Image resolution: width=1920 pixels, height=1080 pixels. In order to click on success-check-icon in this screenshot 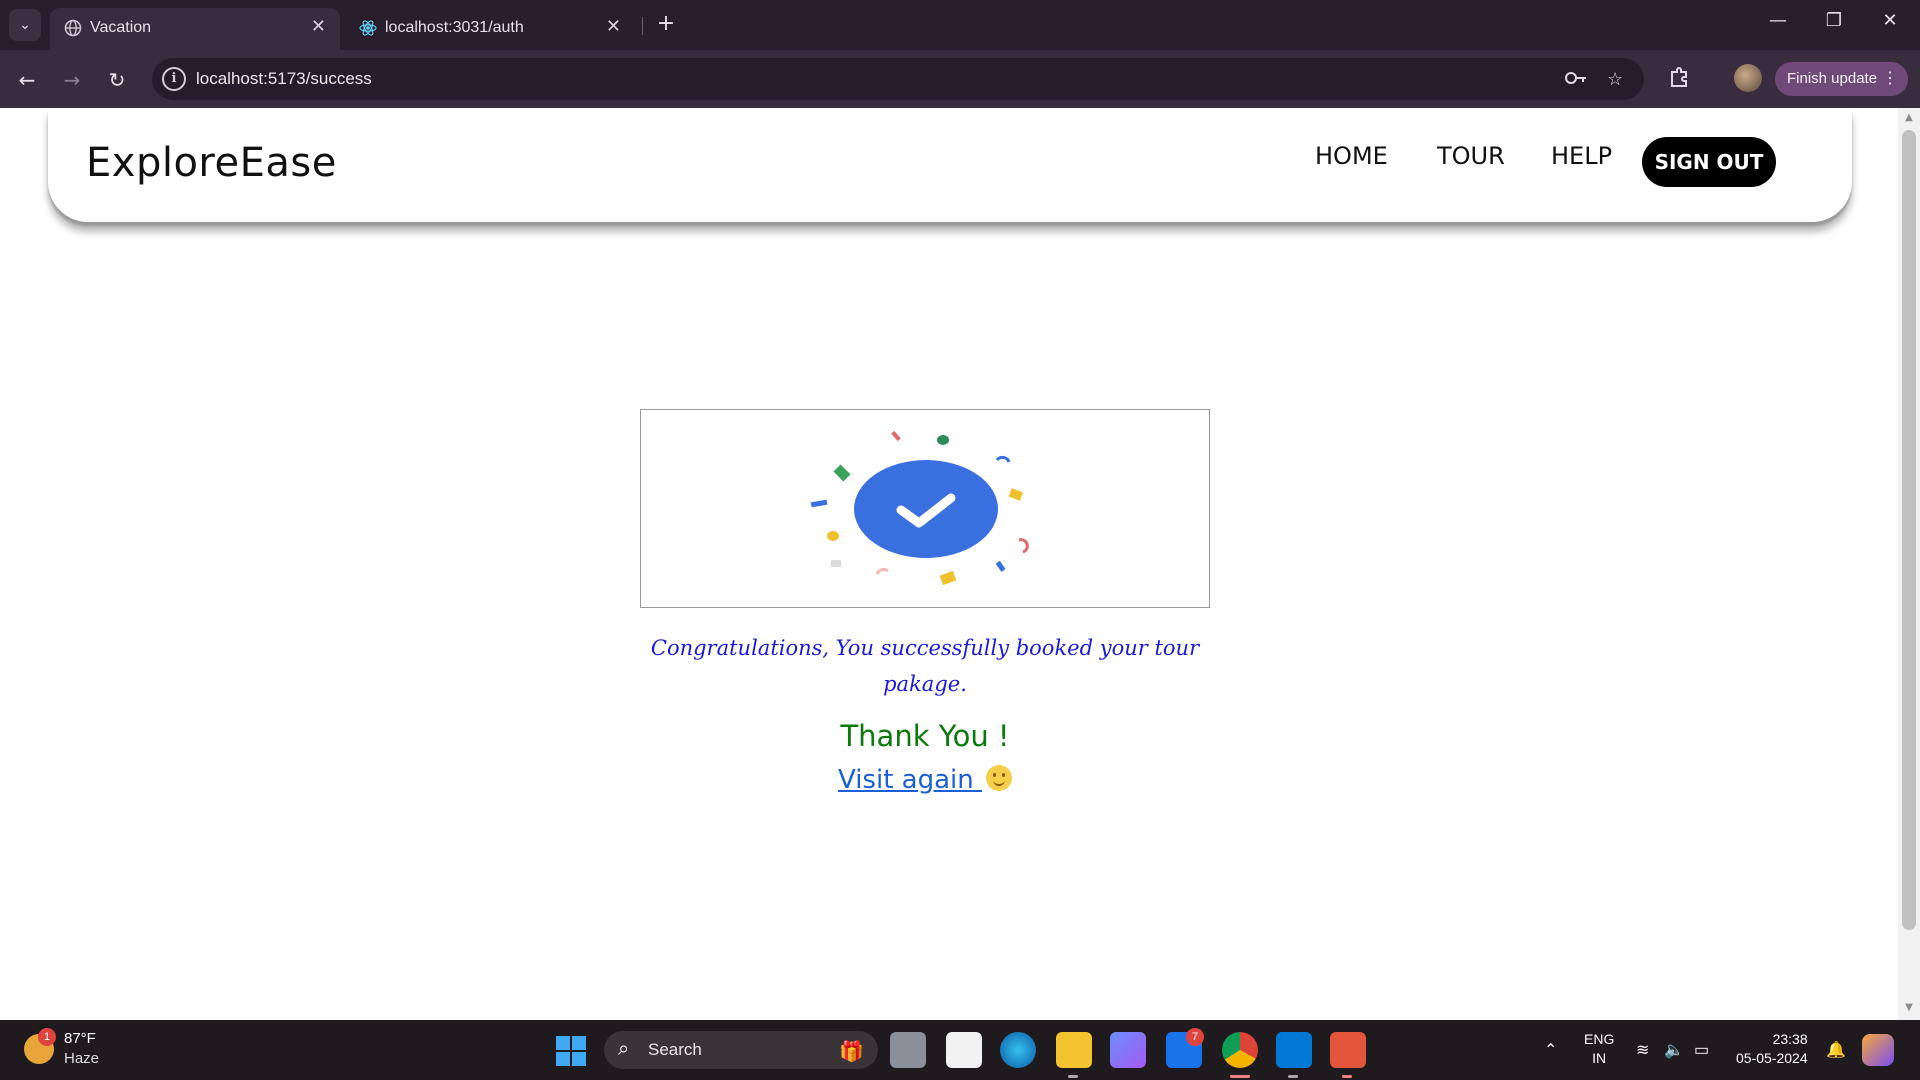, I will do `click(919, 508)`.